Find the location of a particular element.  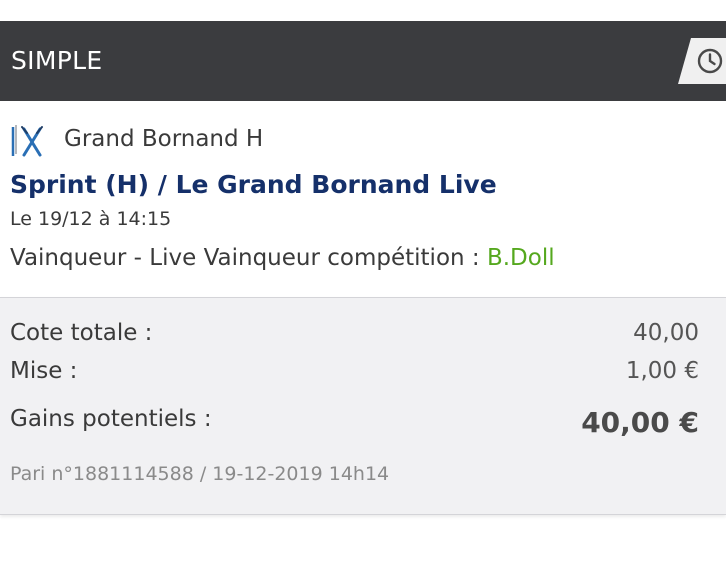

history-tab is located at coordinates (702, 61).